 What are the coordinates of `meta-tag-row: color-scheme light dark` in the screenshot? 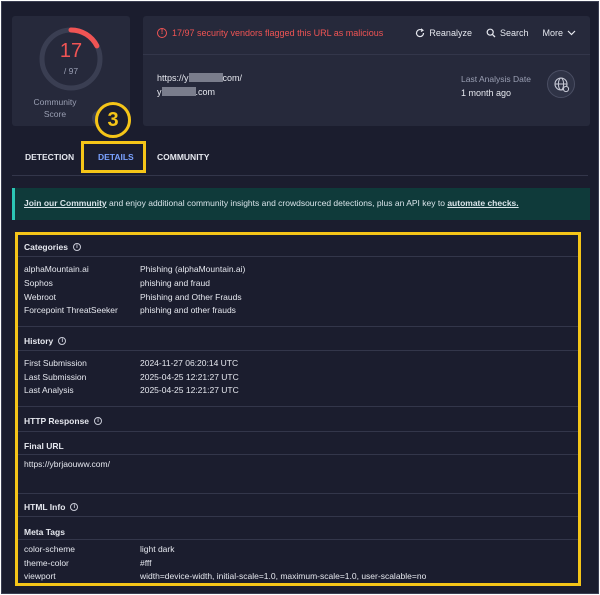 It's located at (99, 549).